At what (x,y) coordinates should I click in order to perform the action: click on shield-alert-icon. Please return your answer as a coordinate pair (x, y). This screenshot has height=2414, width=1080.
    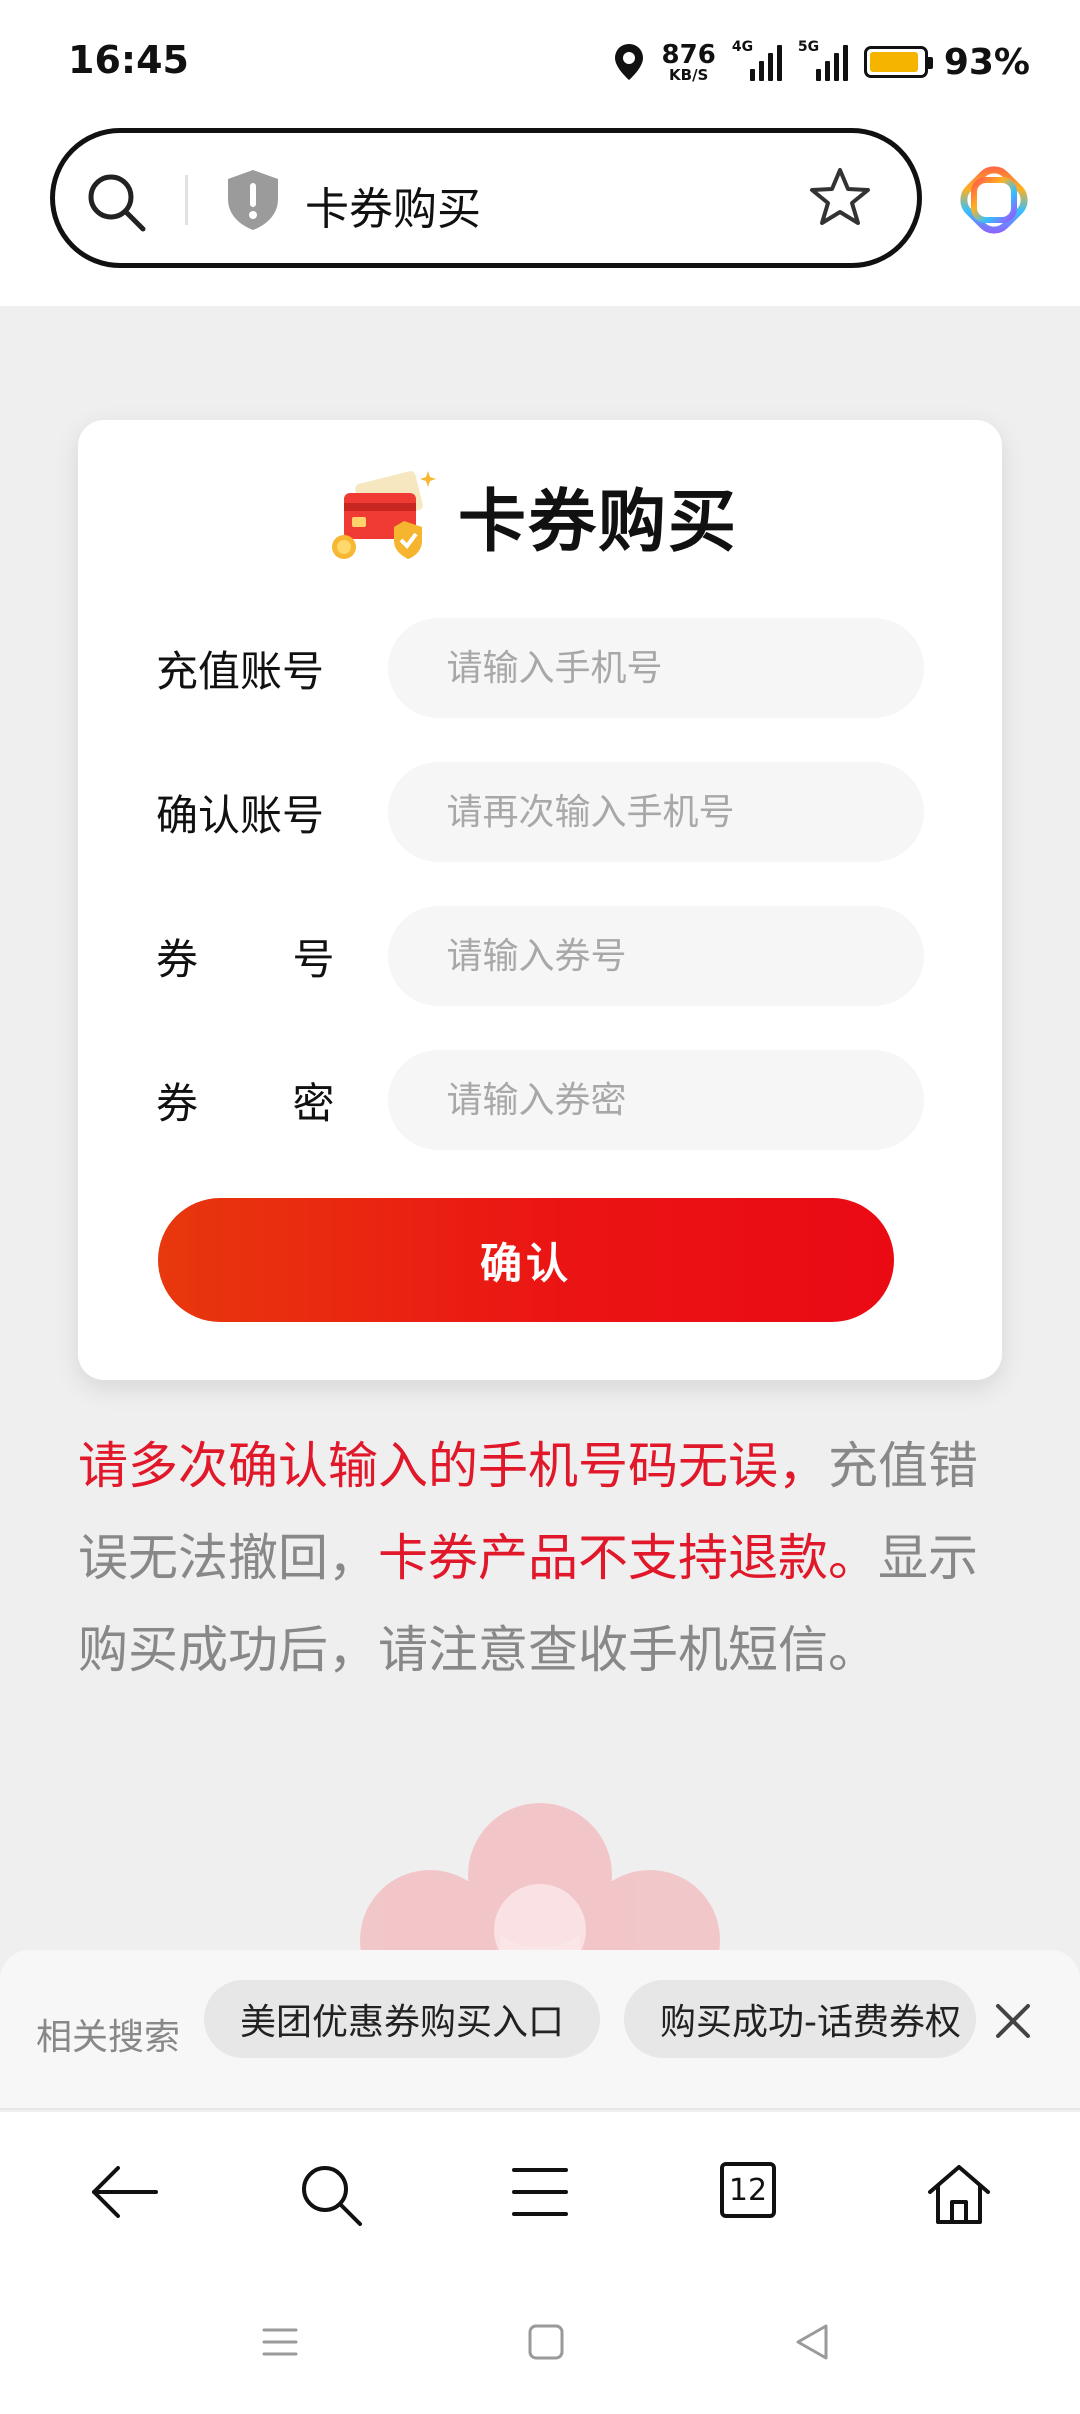
    Looking at the image, I should click on (253, 200).